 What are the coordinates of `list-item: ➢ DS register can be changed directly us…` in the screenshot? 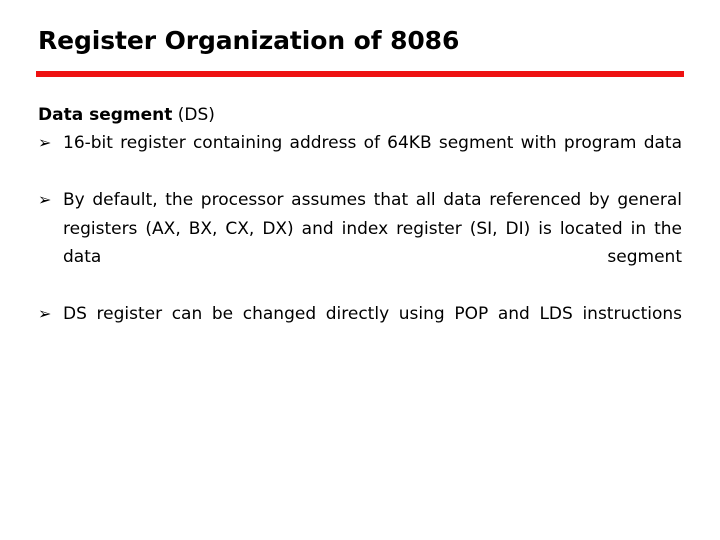 It's located at (360, 328).